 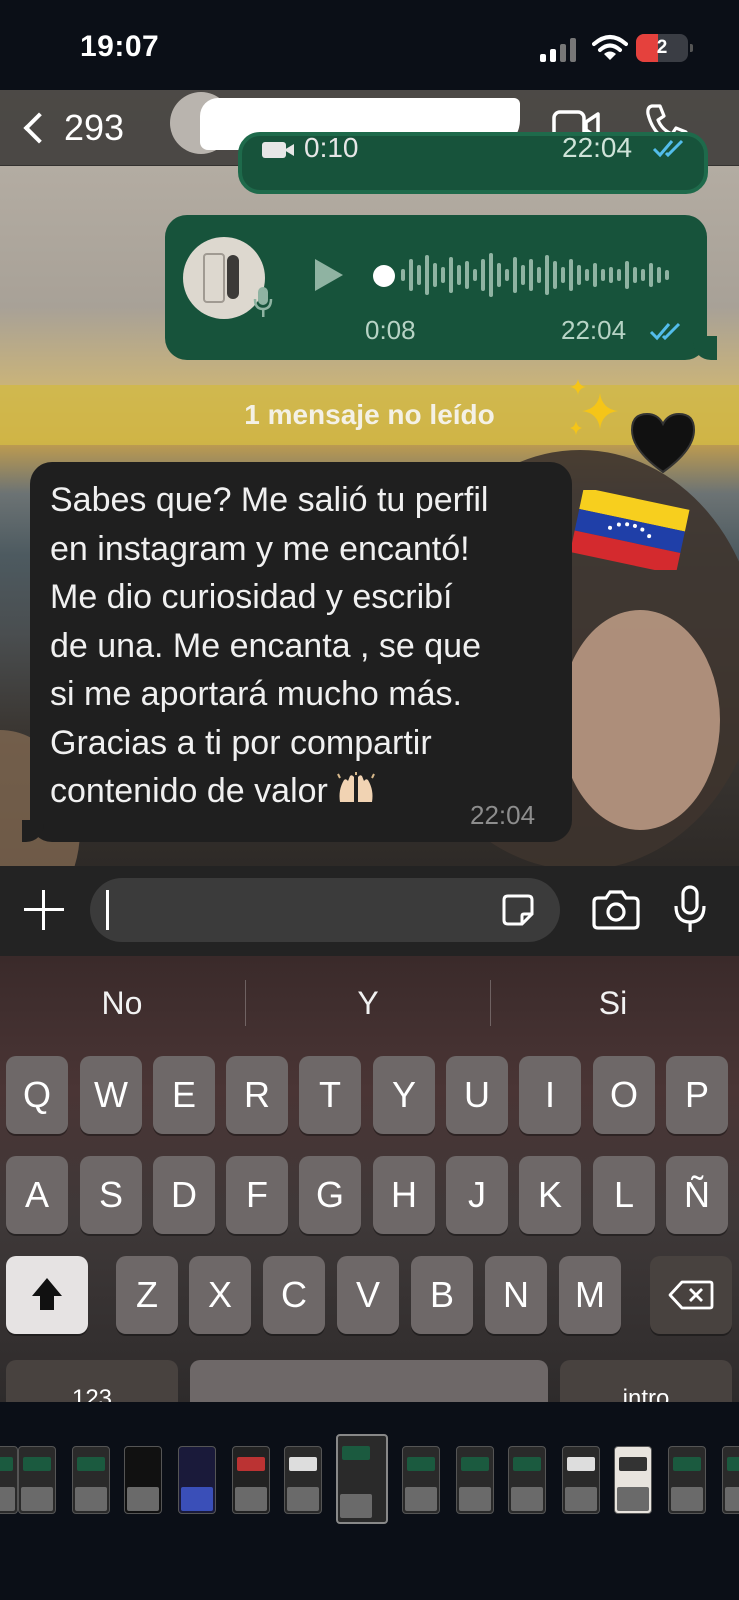 I want to click on raising-hands-icon, so click(x=355, y=787).